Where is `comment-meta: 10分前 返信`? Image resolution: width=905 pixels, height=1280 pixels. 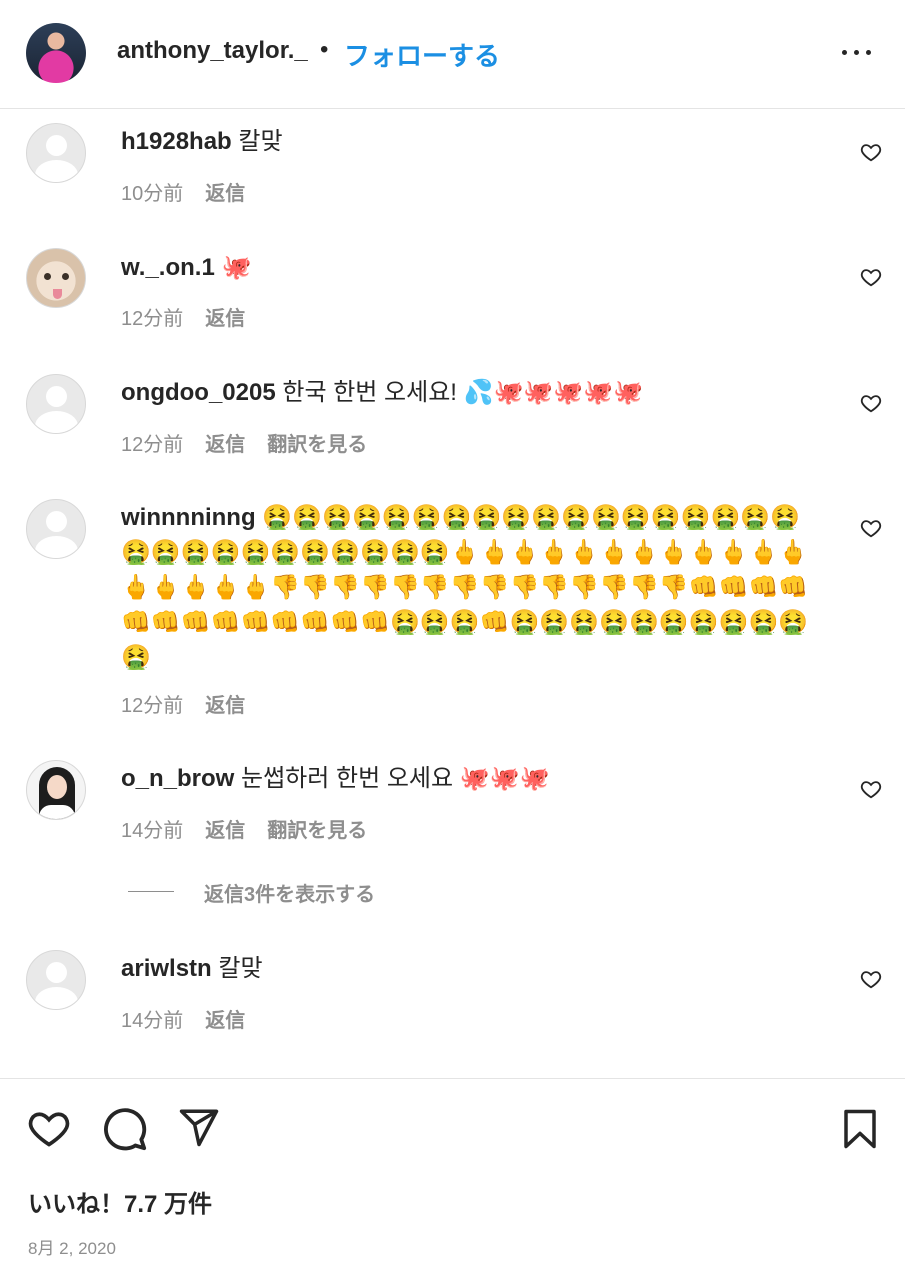 comment-meta: 10分前 返信 is located at coordinates (194, 191).